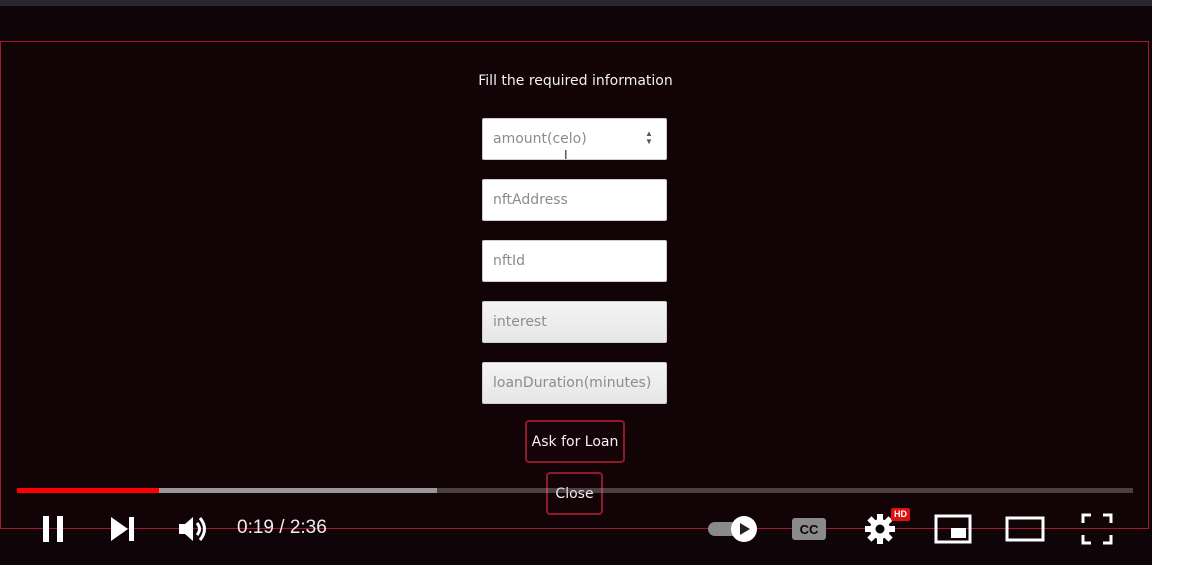 The image size is (1186, 565). I want to click on right-gutter, so click(1169, 282).